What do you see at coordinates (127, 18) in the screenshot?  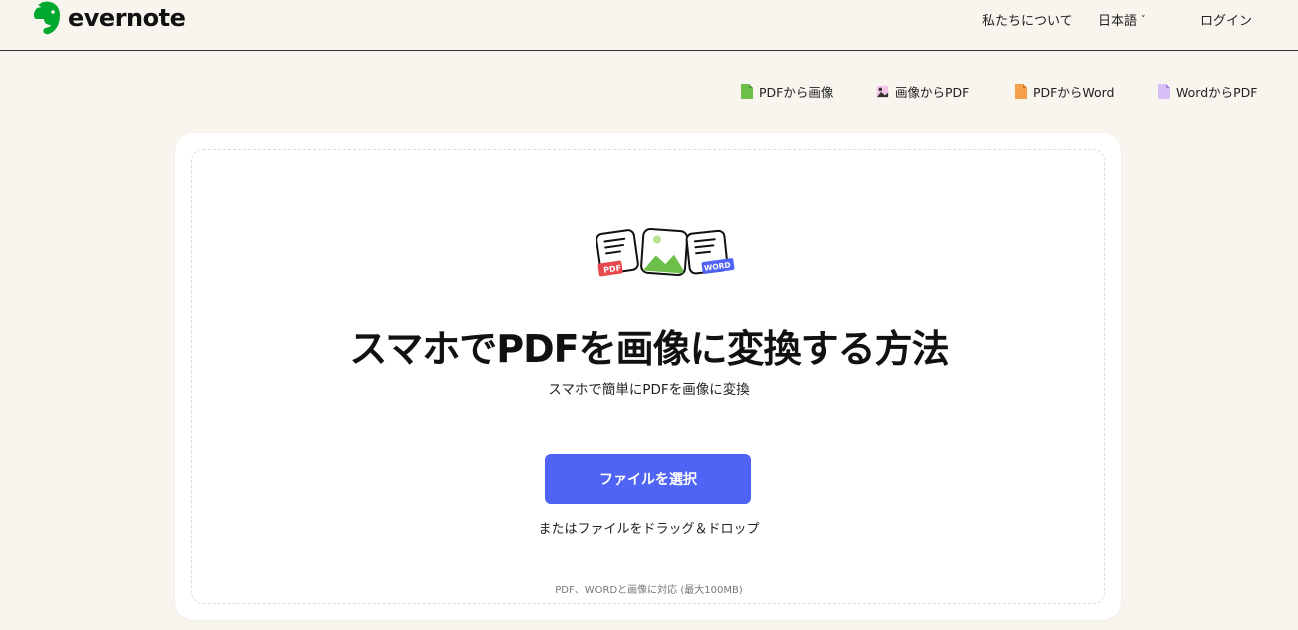 I see `logo-text: evernote` at bounding box center [127, 18].